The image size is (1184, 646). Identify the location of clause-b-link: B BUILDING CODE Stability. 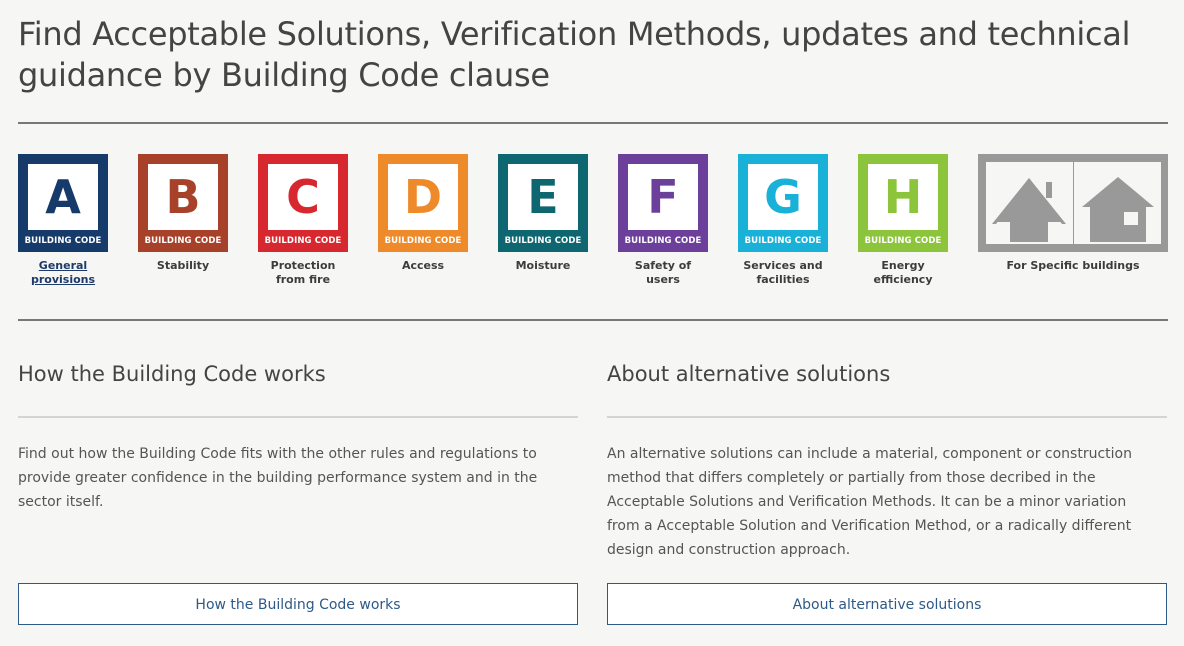
(183, 213).